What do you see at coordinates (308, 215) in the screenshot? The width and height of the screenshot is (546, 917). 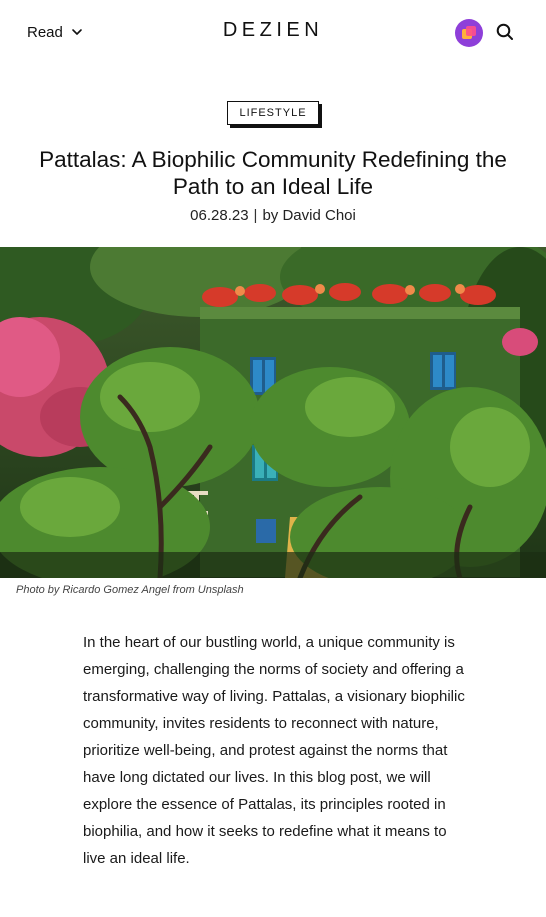 I see `author-byline: by David Choi` at bounding box center [308, 215].